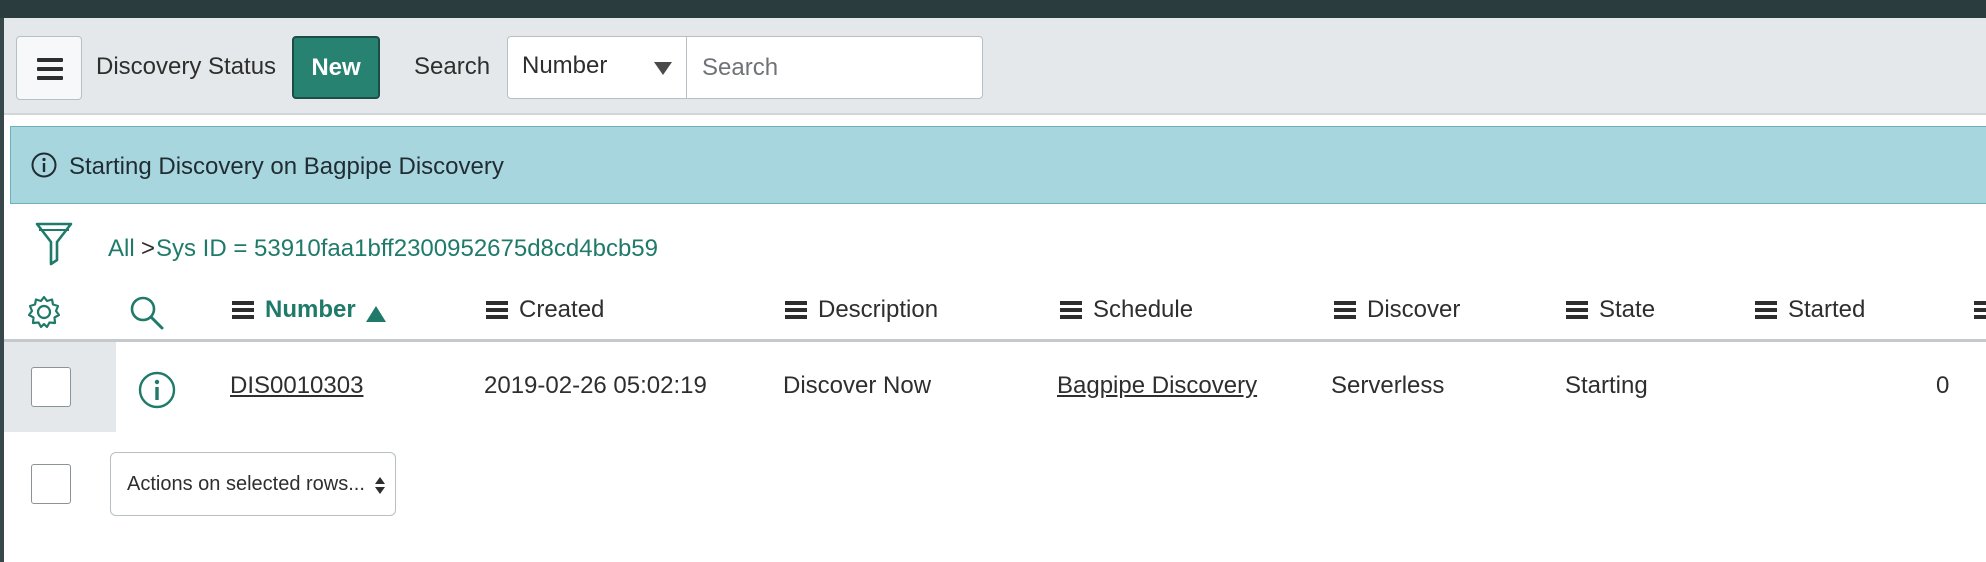 This screenshot has width=1986, height=562. I want to click on breadcrumb-all-link: All, so click(121, 249).